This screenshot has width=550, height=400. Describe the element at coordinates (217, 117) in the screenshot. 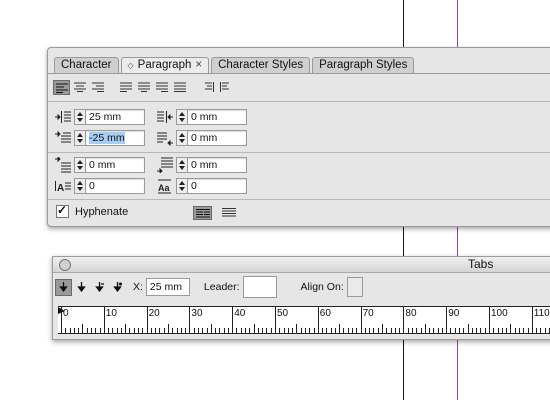

I see `right-indent-field: 0 mm` at that location.